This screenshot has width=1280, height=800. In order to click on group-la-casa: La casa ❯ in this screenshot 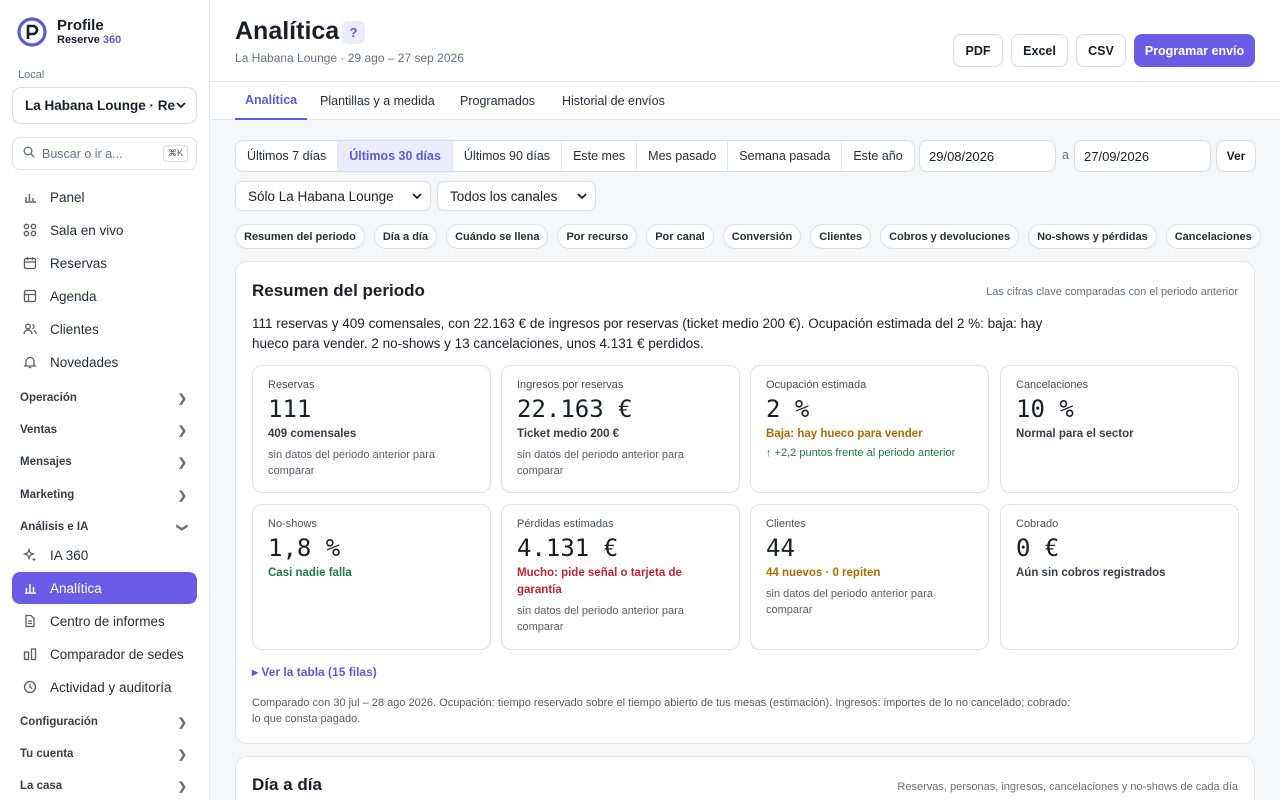, I will do `click(104, 786)`.